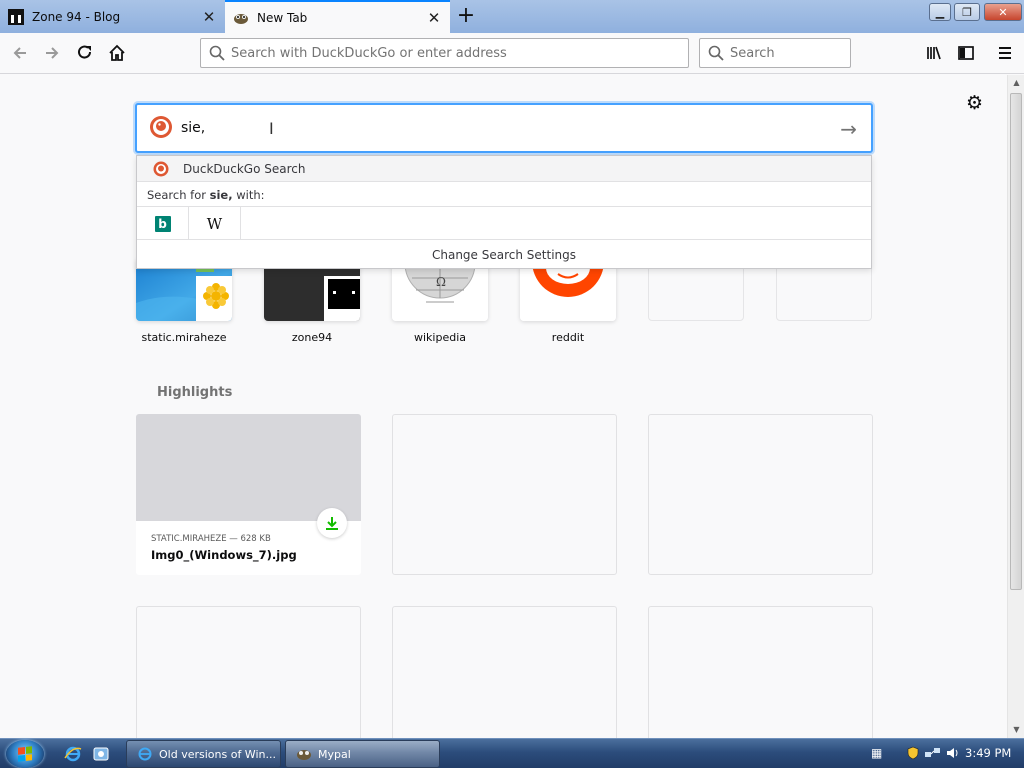  What do you see at coordinates (504, 223) in the screenshot?
I see `one-off-engines: b W` at bounding box center [504, 223].